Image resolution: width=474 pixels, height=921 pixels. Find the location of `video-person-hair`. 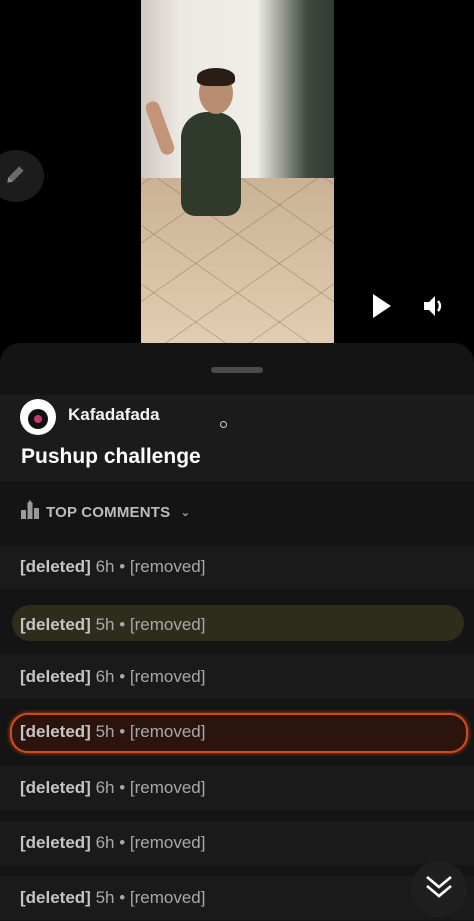

video-person-hair is located at coordinates (216, 77).